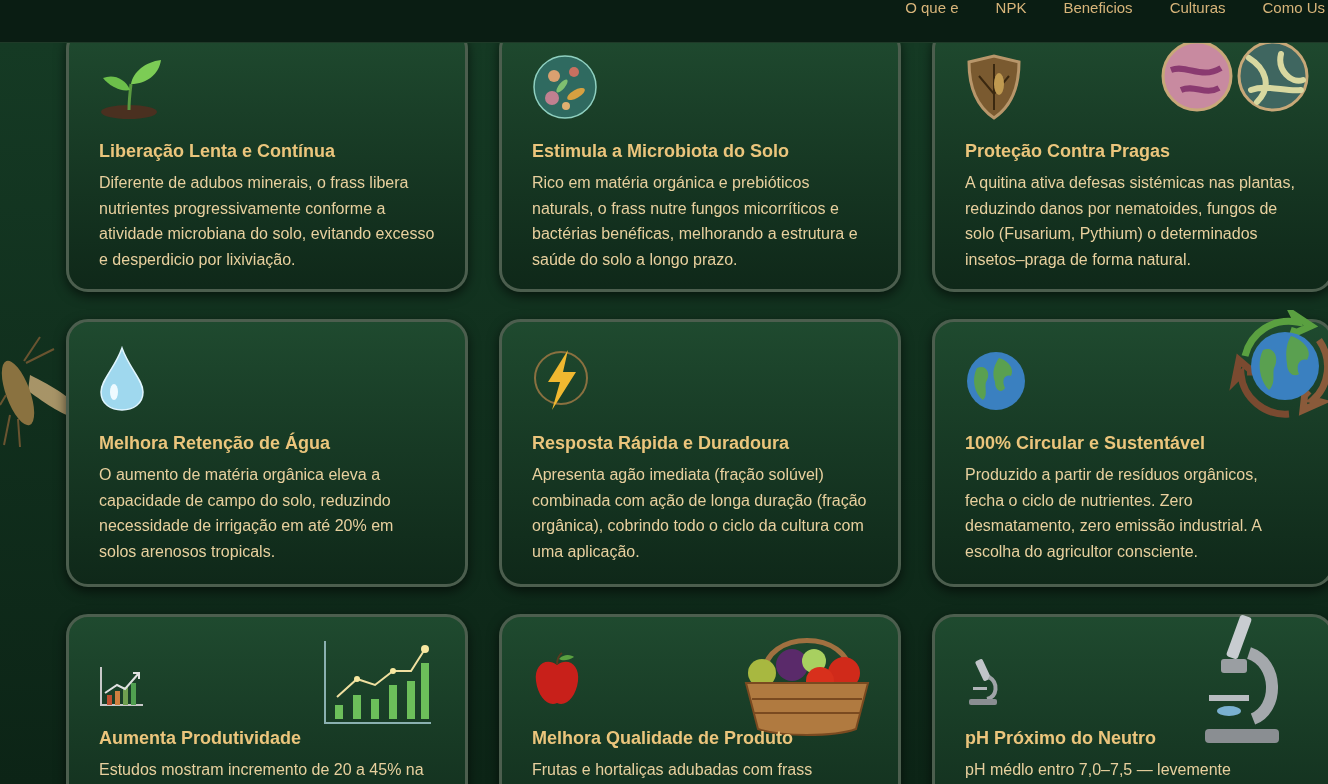  I want to click on card-description: O aumento de matéria orgânica eleva a capacidade de campo do solo, reduzindo necessidade de irrigação em até 20% em solos arenosos tropicals., so click(247, 513).